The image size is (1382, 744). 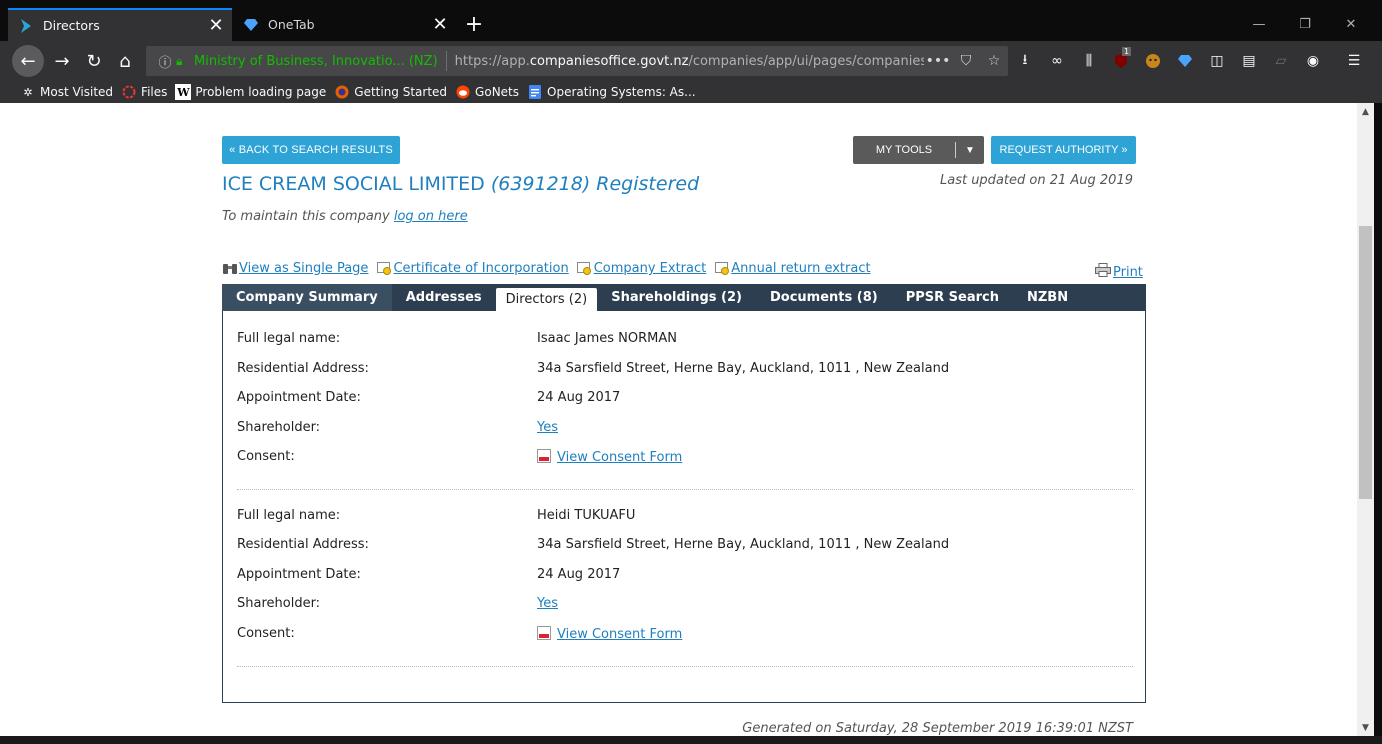 I want to click on bookmark-gonets: GoNets, so click(x=487, y=92).